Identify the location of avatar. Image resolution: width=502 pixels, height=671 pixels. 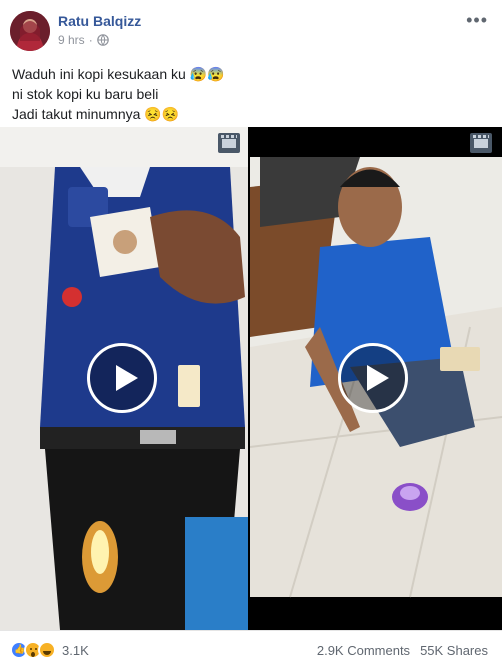
(30, 31).